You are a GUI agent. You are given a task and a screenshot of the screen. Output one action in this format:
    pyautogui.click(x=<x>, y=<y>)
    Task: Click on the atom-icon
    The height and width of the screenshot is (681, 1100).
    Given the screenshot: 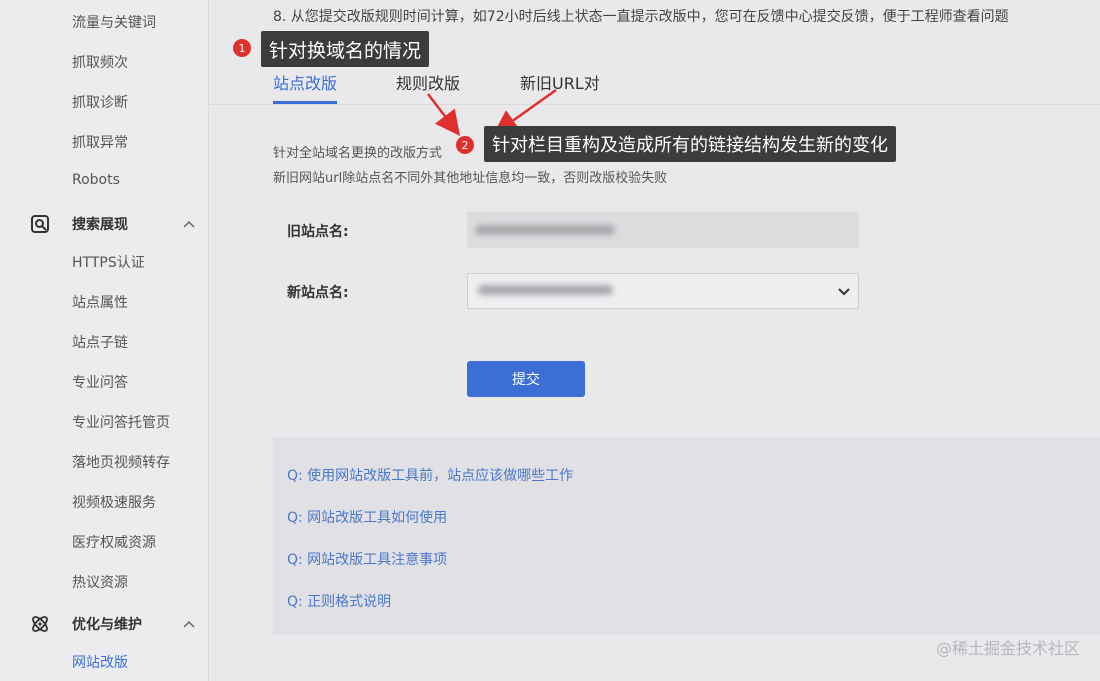 What is the action you would take?
    pyautogui.click(x=40, y=624)
    